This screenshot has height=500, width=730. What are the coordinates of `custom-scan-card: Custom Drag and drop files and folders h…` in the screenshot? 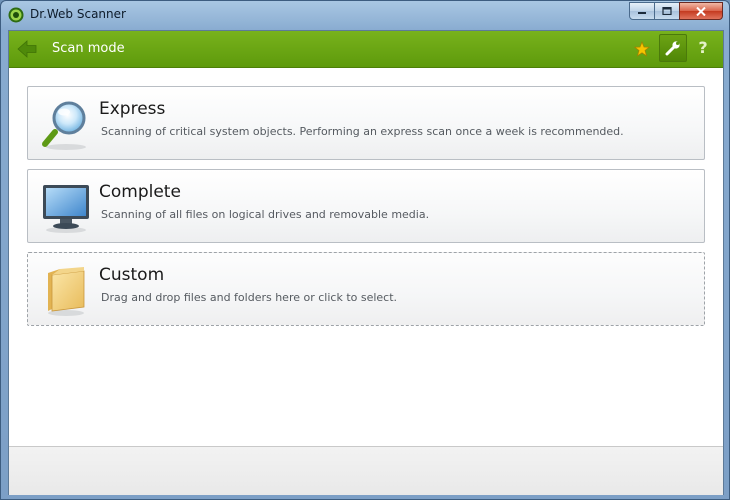 It's located at (366, 289).